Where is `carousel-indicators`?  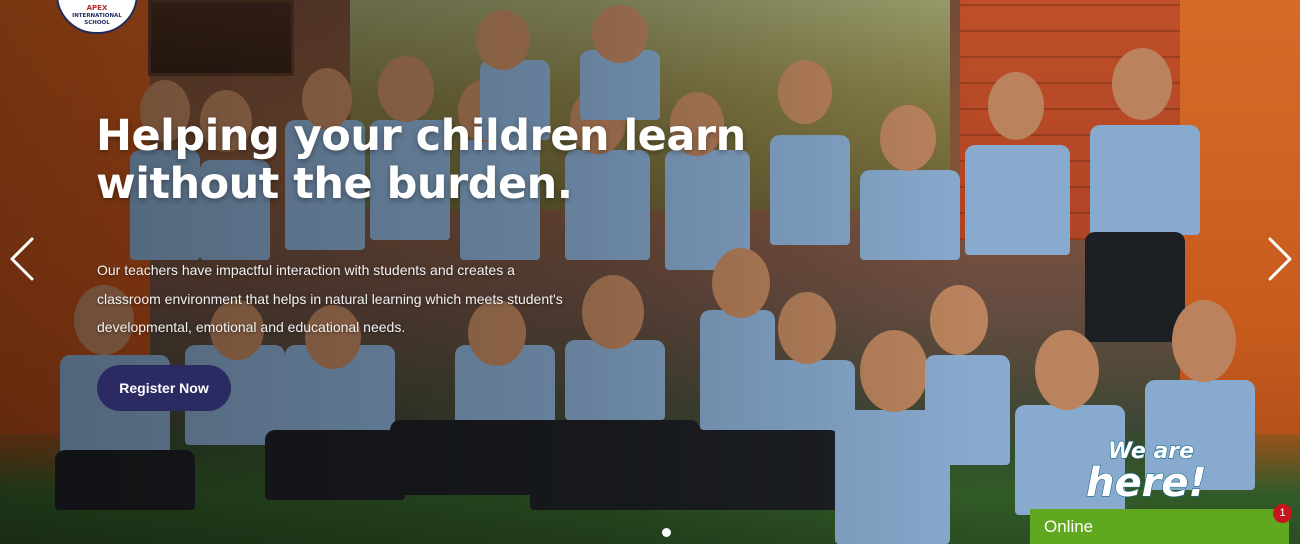 carousel-indicators is located at coordinates (666, 531).